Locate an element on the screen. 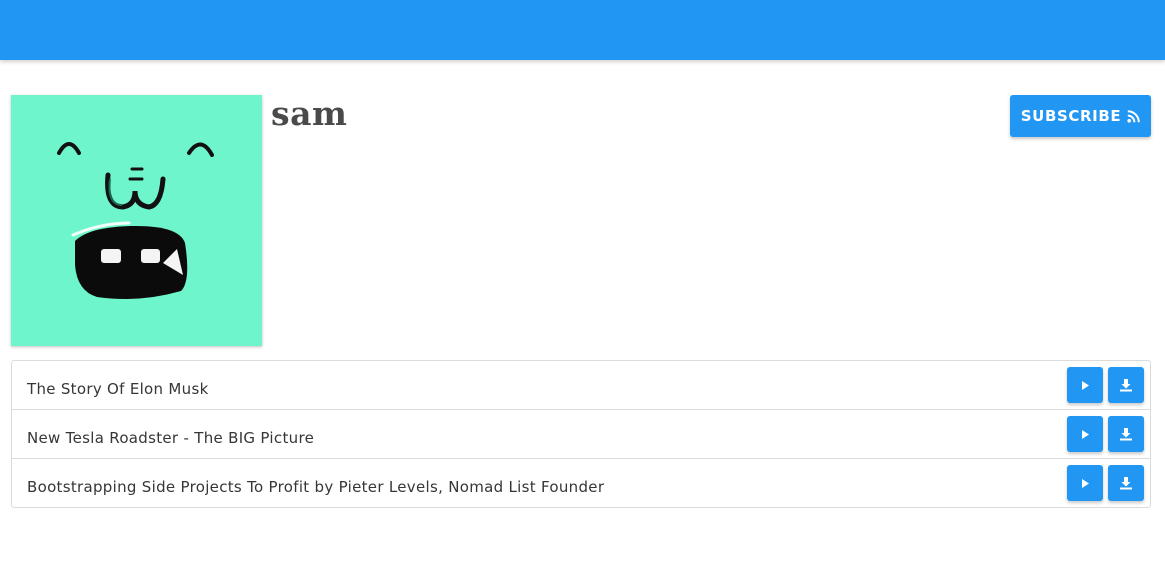 Image resolution: width=1165 pixels, height=585 pixels. episode-row: The Story Of Elon Musk is located at coordinates (581, 385).